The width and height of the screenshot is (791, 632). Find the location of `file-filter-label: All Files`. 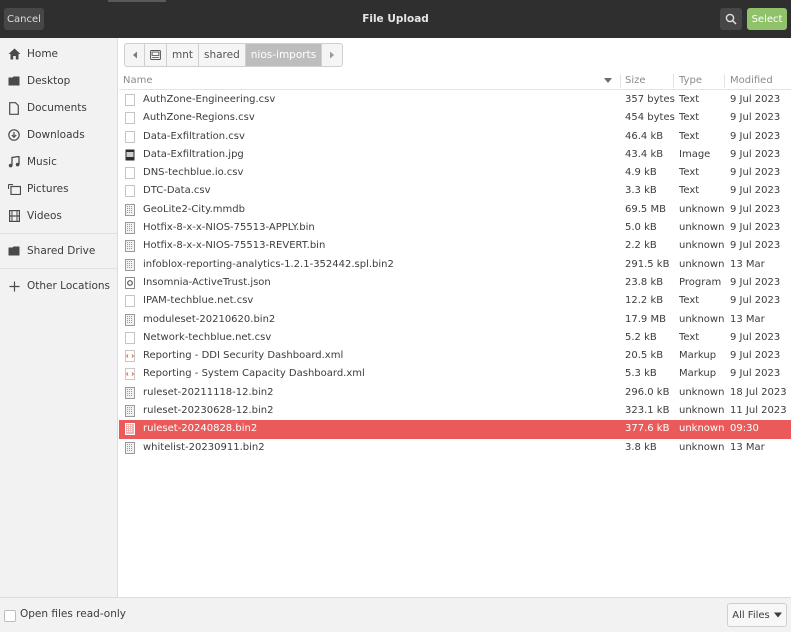

file-filter-label: All Files is located at coordinates (751, 615).